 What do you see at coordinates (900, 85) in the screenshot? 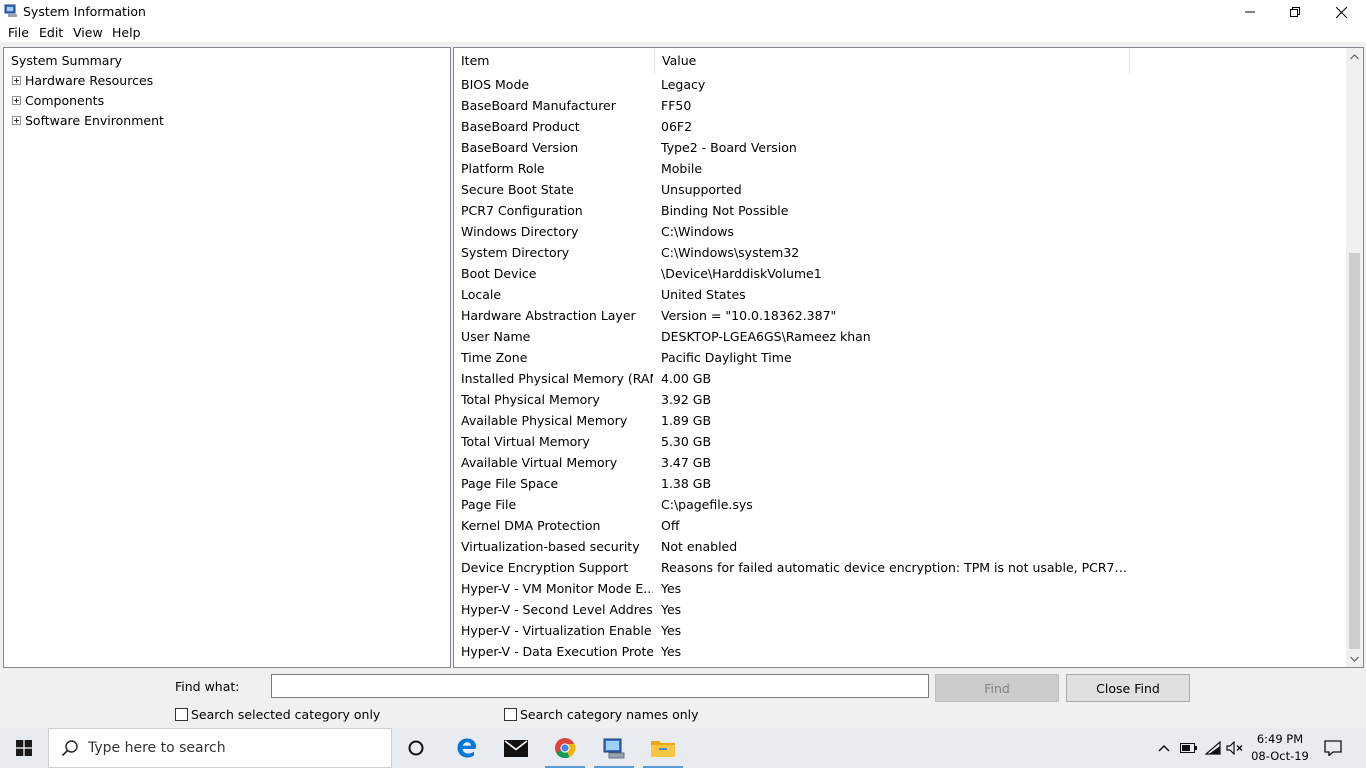
I see `table-row: BIOS Mode Legacy` at bounding box center [900, 85].